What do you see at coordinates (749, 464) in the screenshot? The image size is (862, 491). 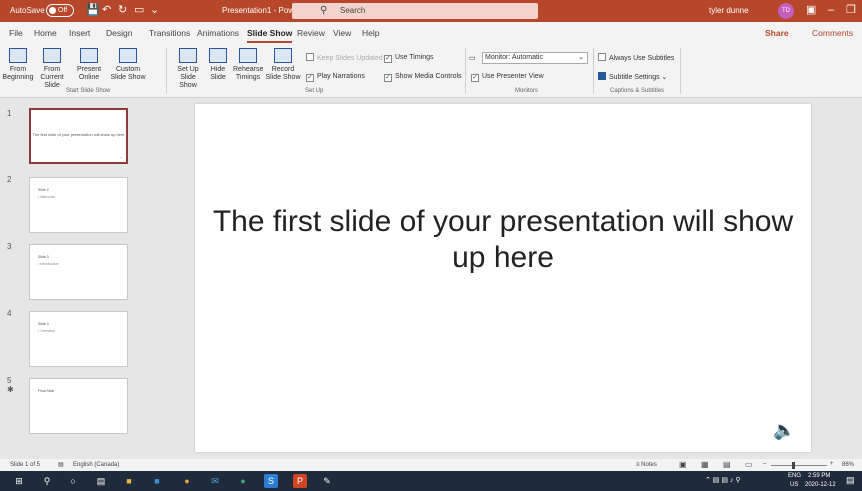 I see `slideshow-view-icon: ▭` at bounding box center [749, 464].